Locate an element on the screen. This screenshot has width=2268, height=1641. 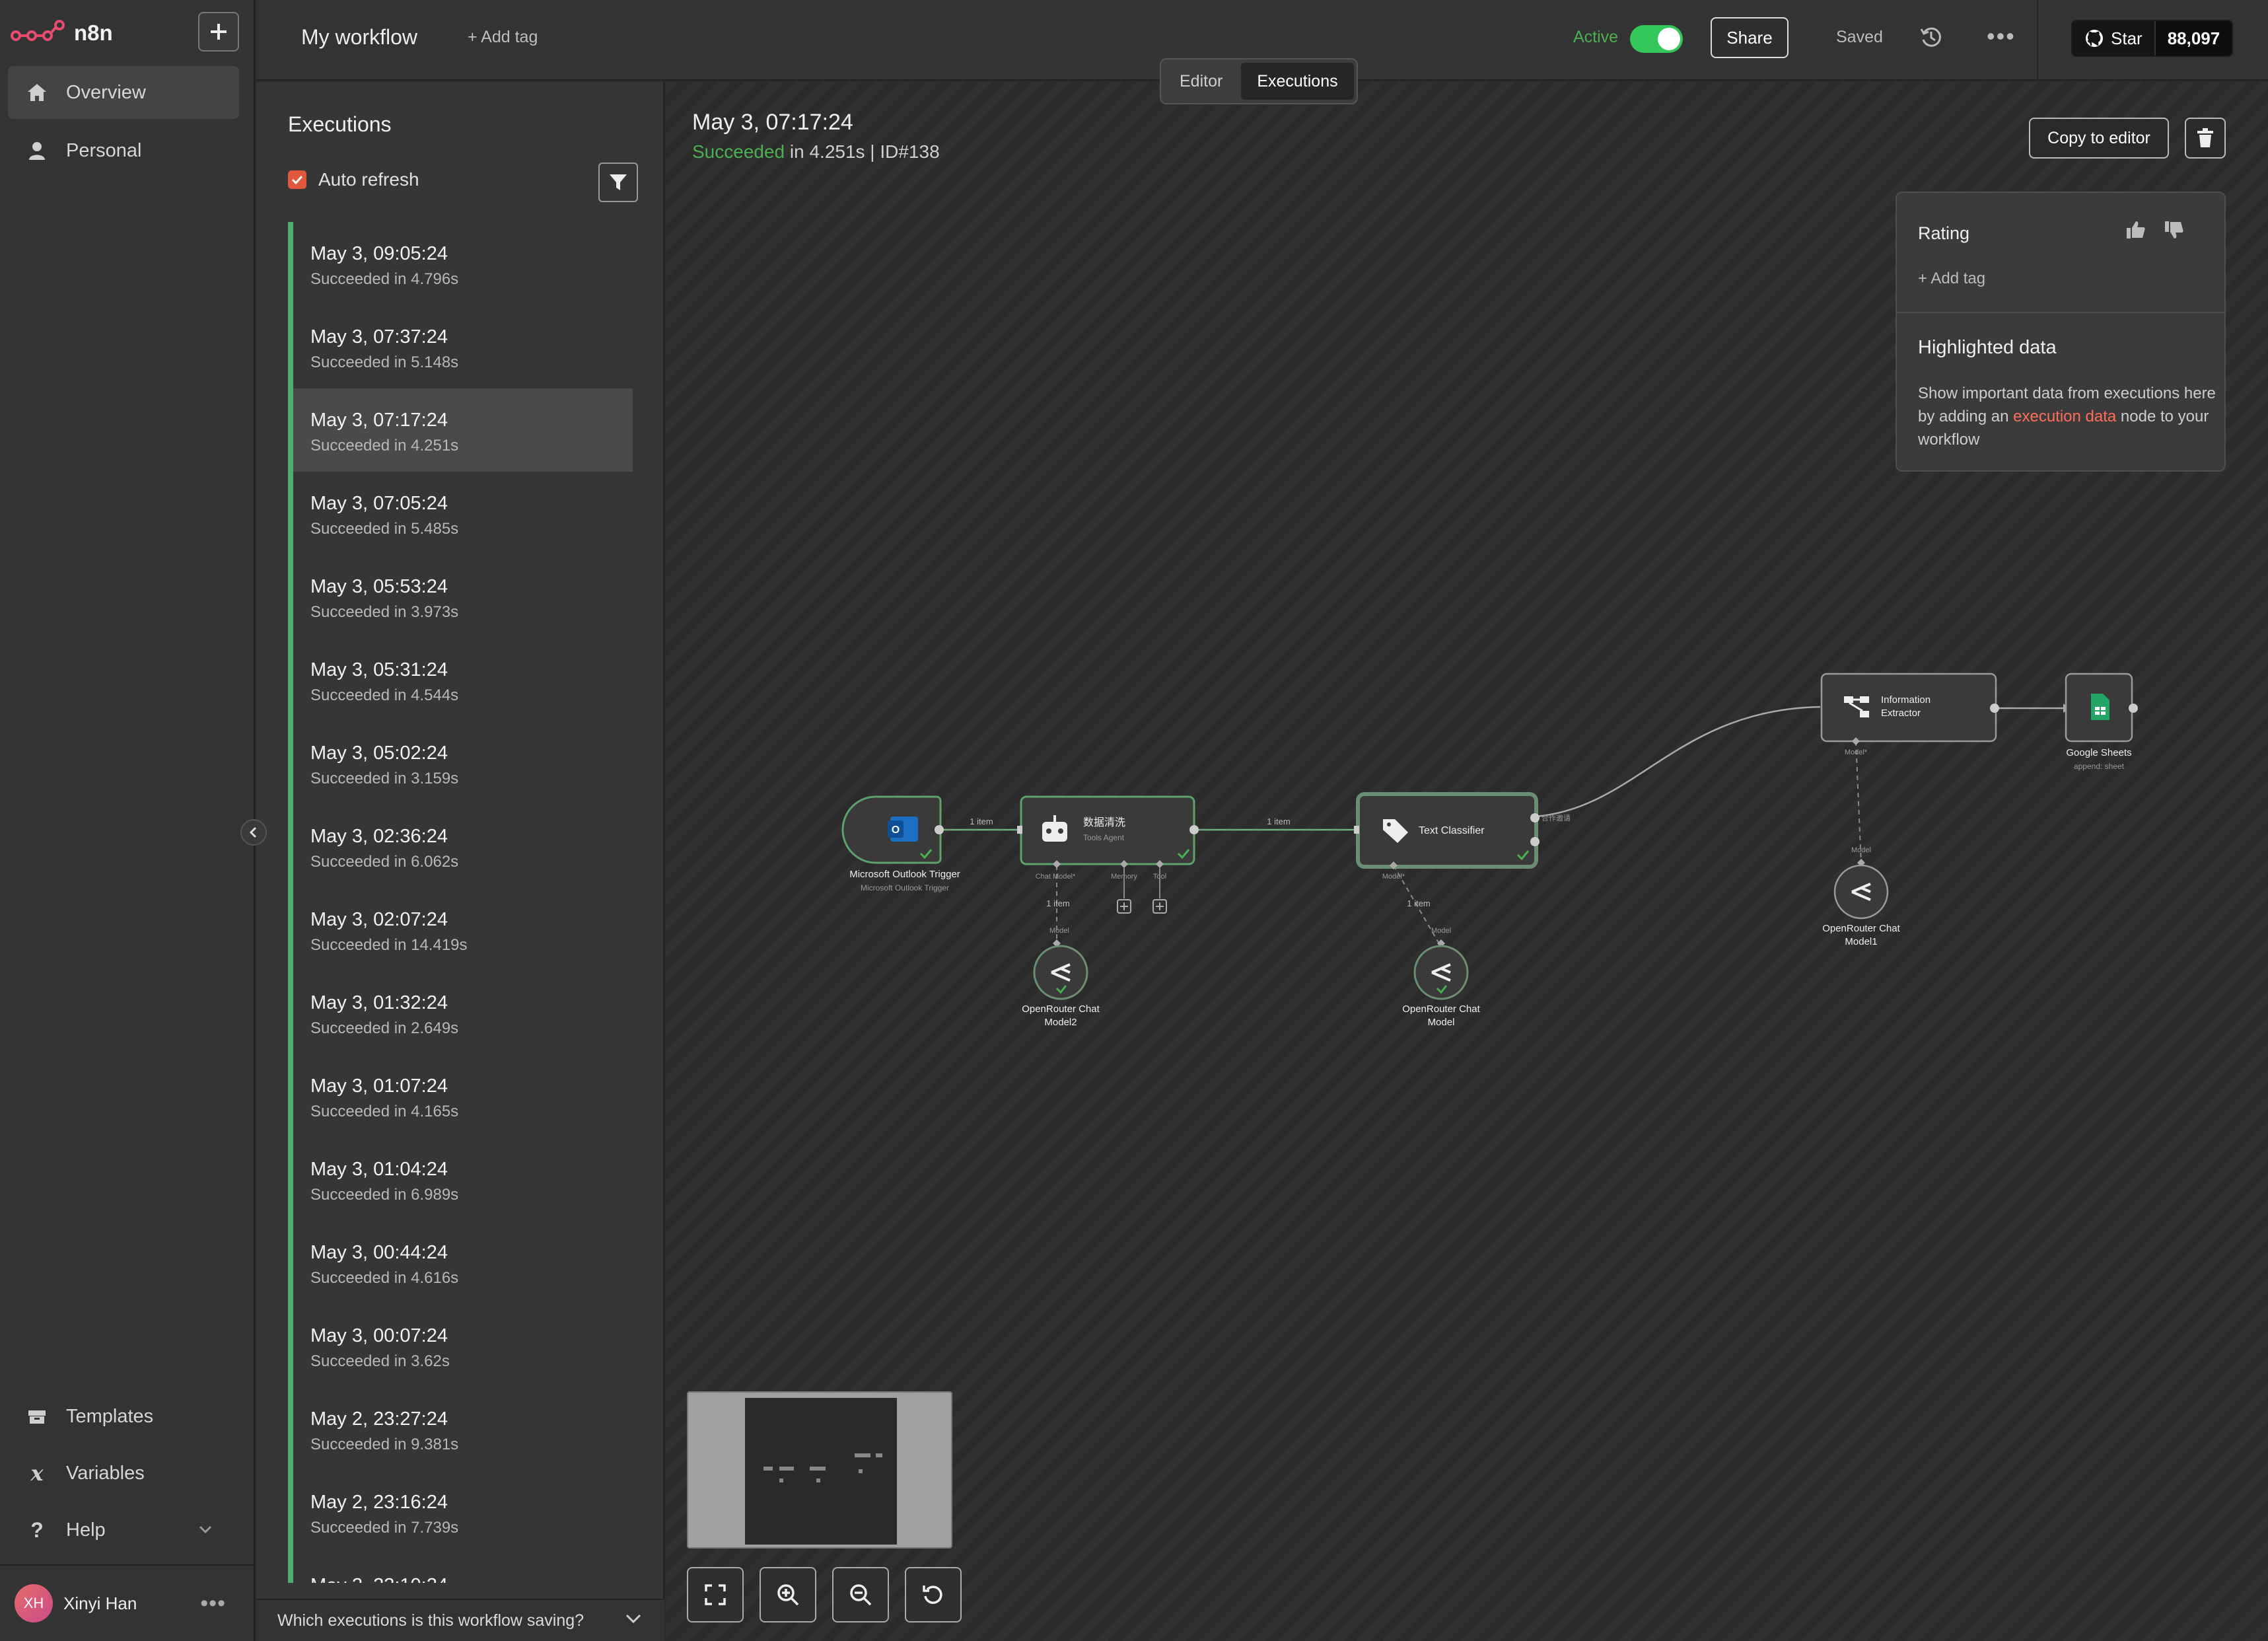
node-label-line1: OpenRouter Chat is located at coordinates (1061, 1009).